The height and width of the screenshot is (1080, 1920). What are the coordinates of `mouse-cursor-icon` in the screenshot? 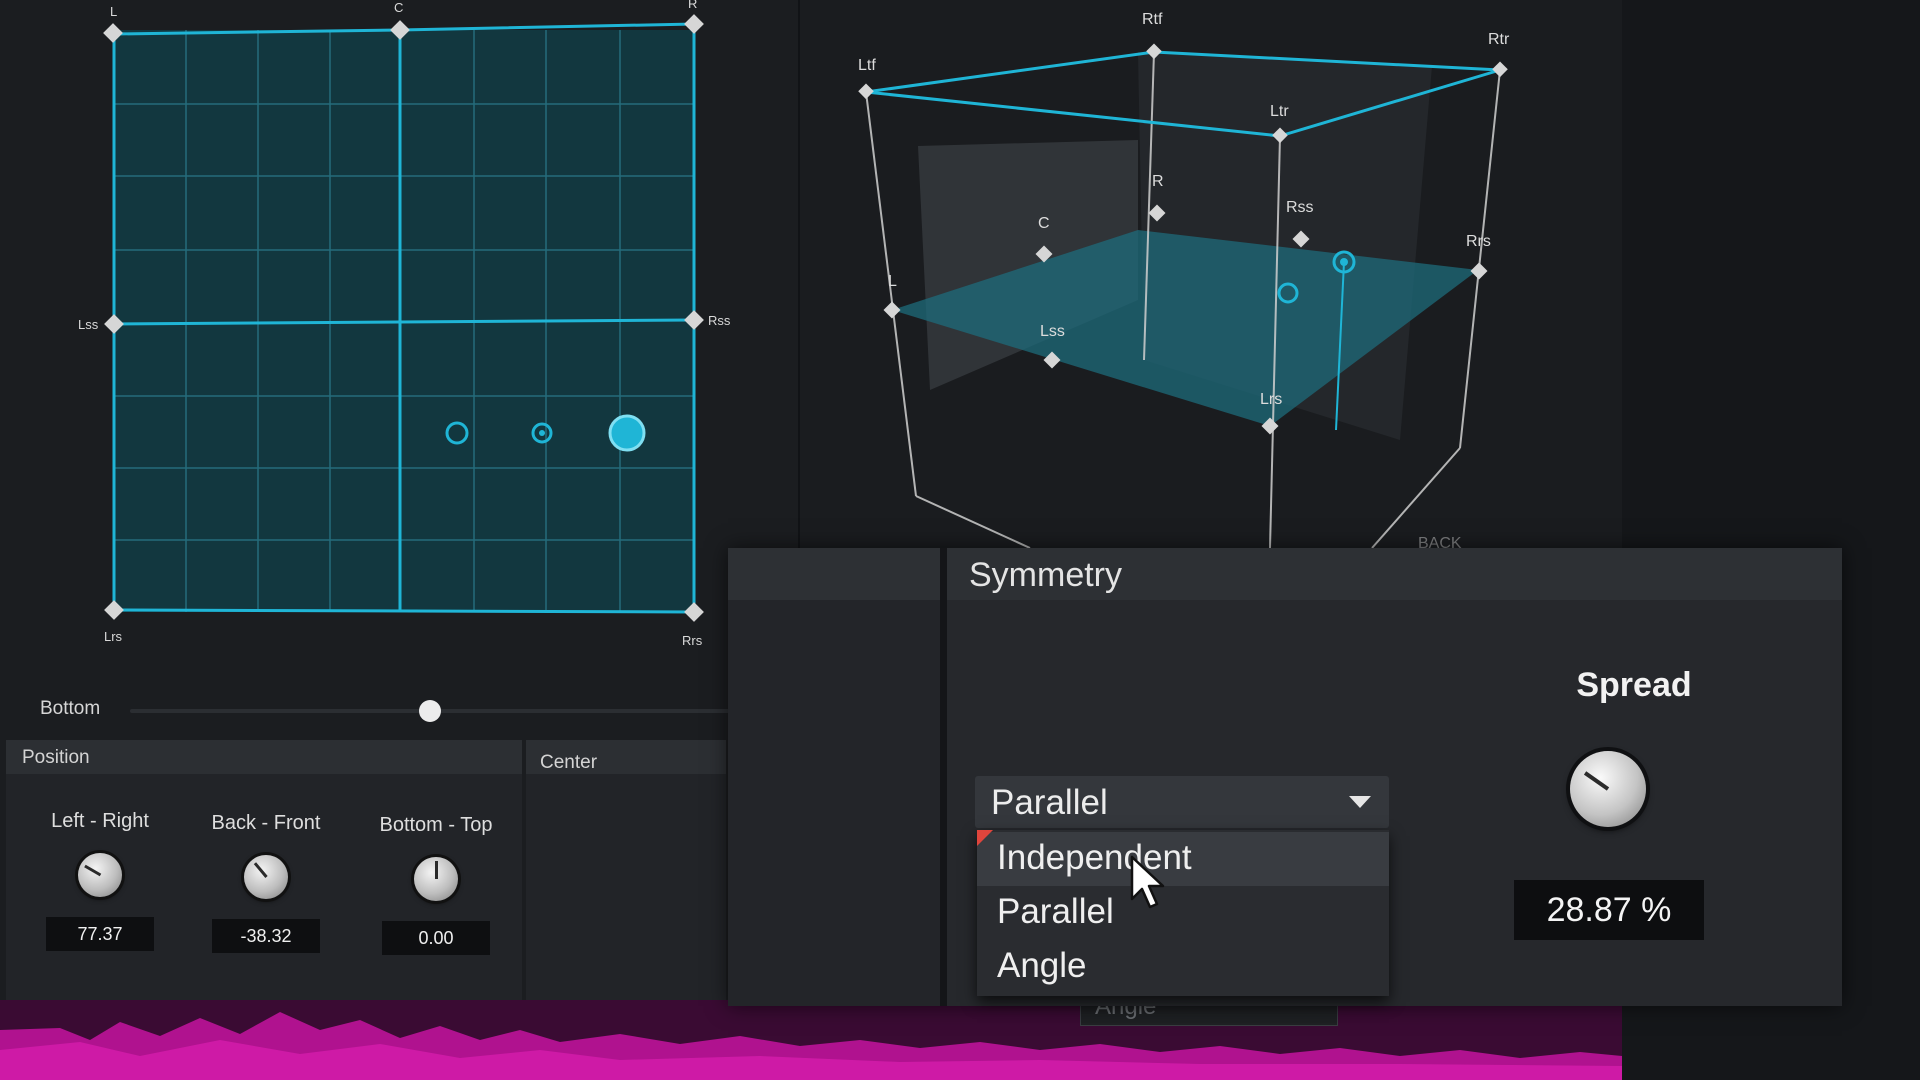 It's located at (1147, 882).